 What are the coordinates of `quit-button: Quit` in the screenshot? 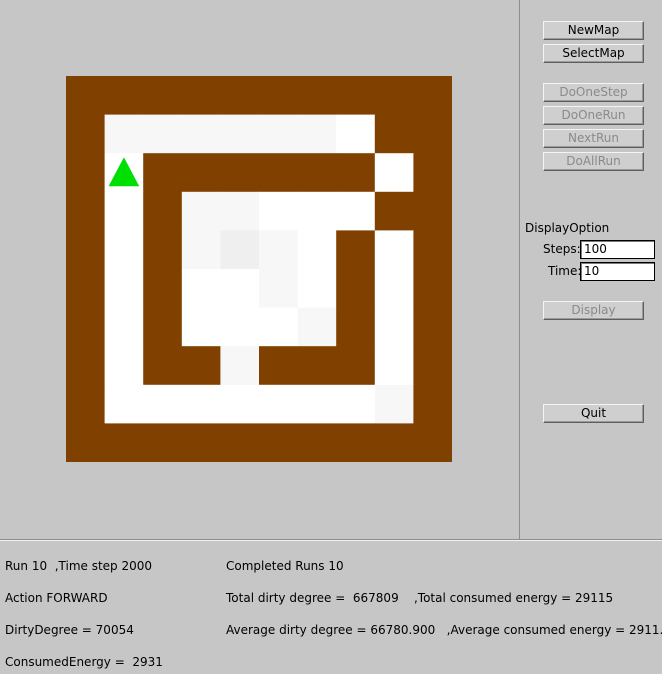 It's located at (593, 413).